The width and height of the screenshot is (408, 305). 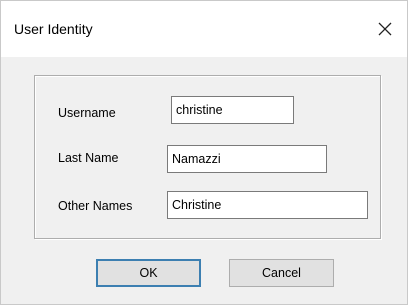 What do you see at coordinates (281, 273) in the screenshot?
I see `cancel-button: Cancel` at bounding box center [281, 273].